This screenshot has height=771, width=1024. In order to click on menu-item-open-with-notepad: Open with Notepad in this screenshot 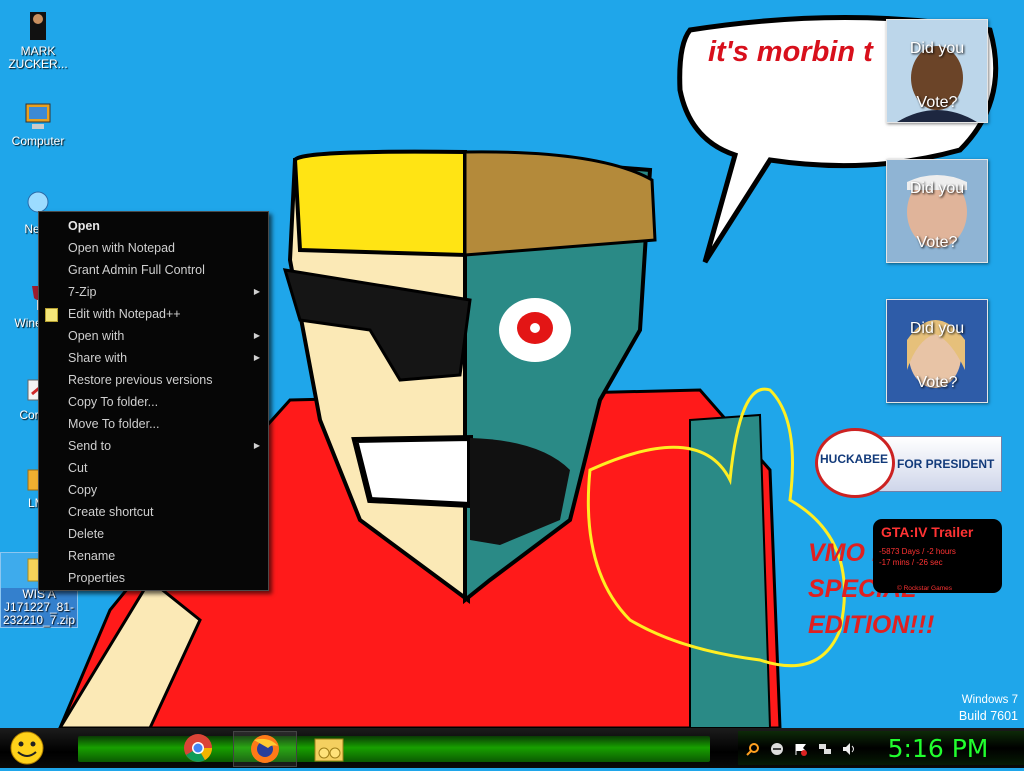, I will do `click(153, 248)`.